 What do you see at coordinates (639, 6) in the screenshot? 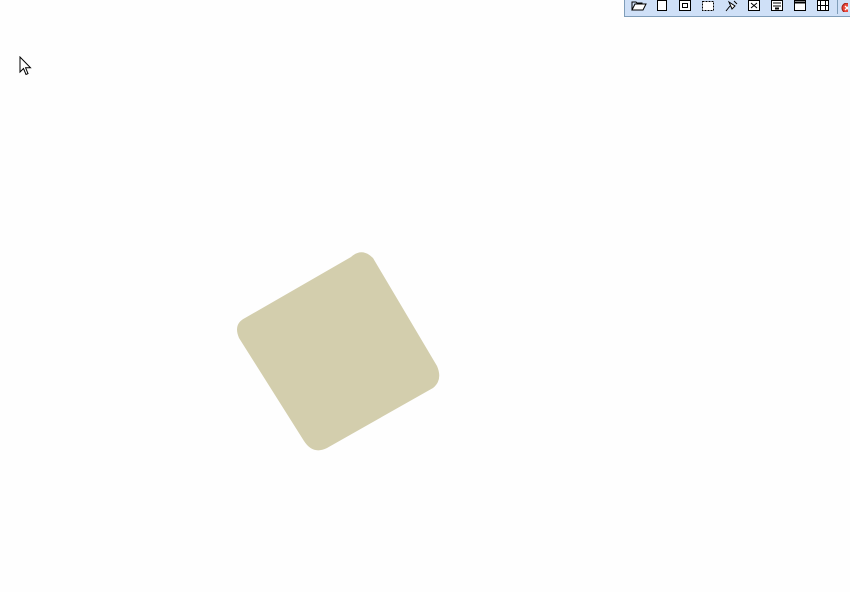
I see `open-folder-icon` at bounding box center [639, 6].